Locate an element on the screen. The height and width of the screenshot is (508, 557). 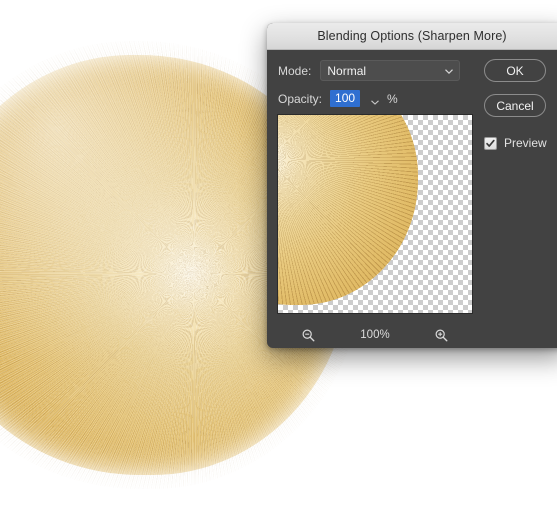
opacity-row: Opacity: 100 % is located at coordinates (338, 98).